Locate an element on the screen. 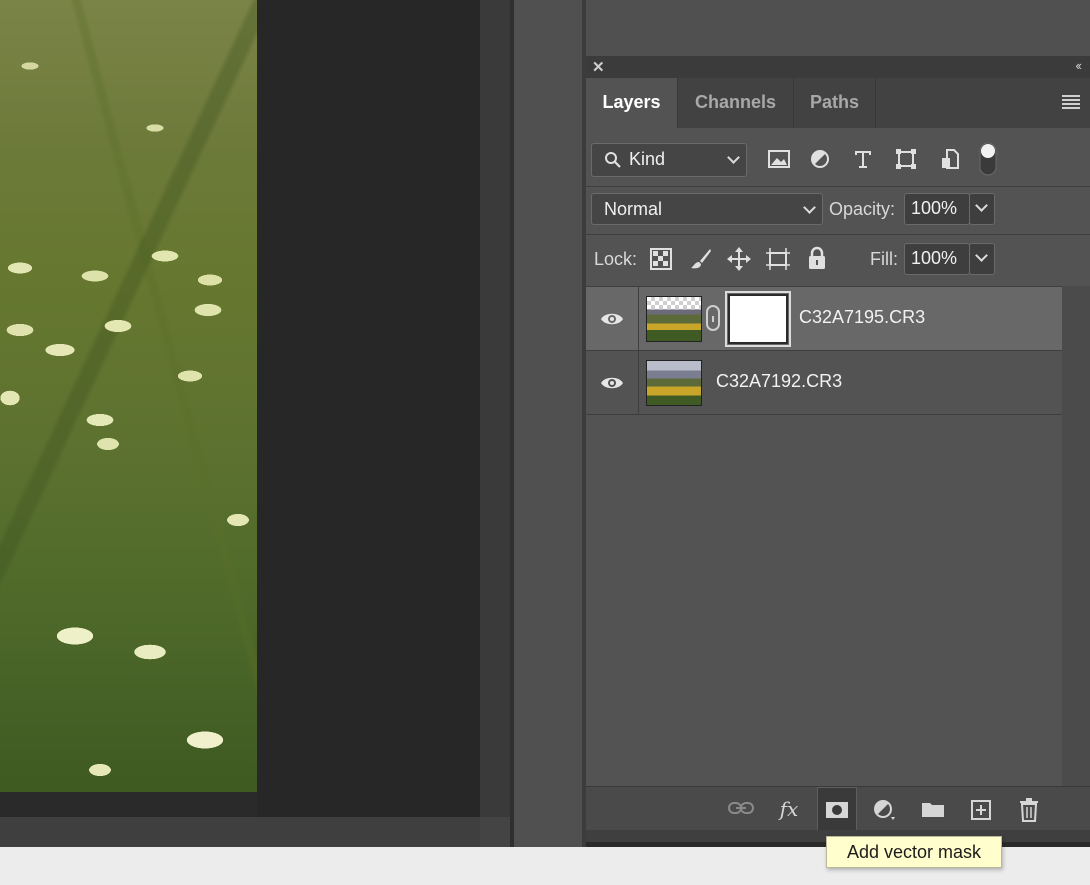  tooltip: Add vector mask is located at coordinates (914, 852).